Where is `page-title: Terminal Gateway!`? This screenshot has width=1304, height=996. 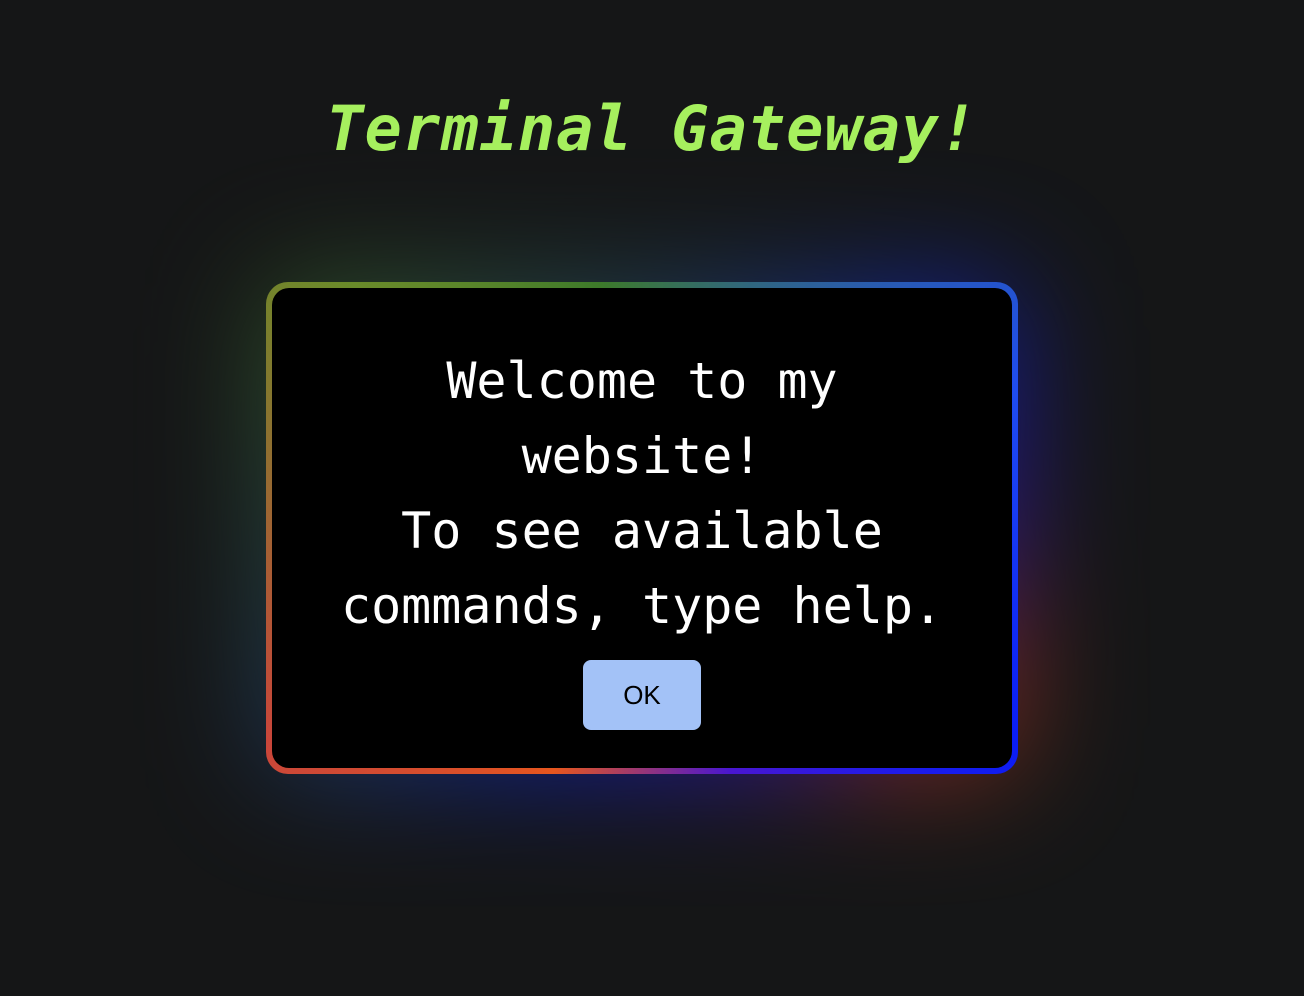
page-title: Terminal Gateway! is located at coordinates (652, 128).